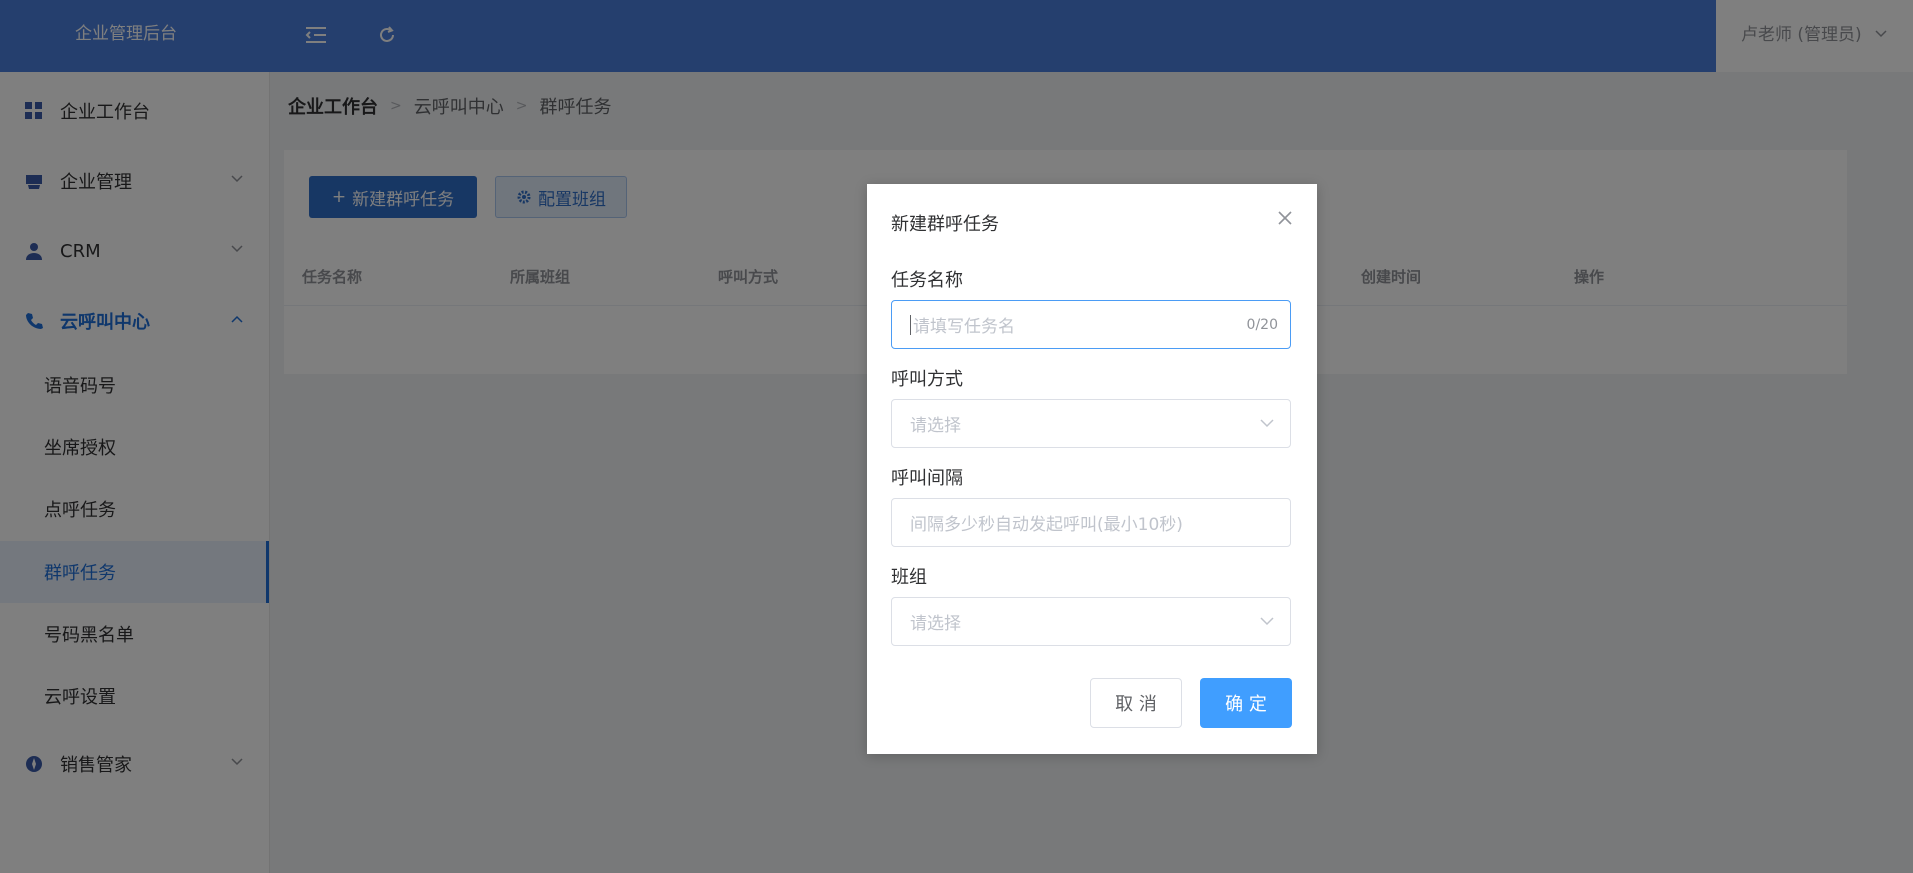 This screenshot has width=1913, height=873. What do you see at coordinates (964, 327) in the screenshot?
I see `task-name-placeholder: 请填写任务名` at bounding box center [964, 327].